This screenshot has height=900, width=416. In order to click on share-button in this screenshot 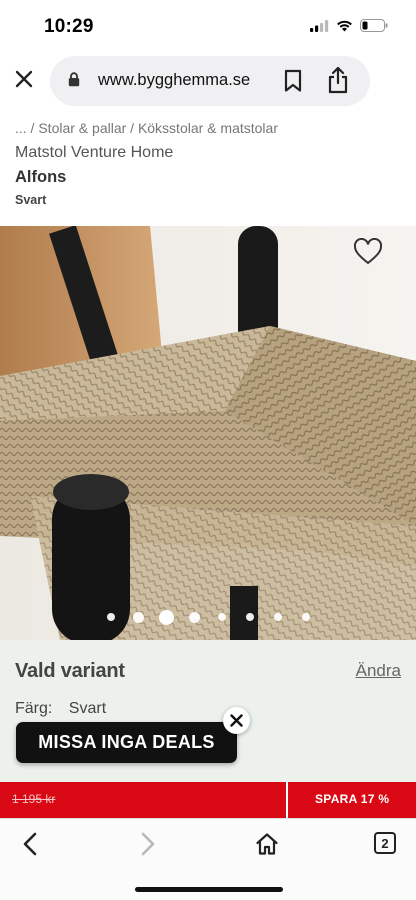, I will do `click(338, 80)`.